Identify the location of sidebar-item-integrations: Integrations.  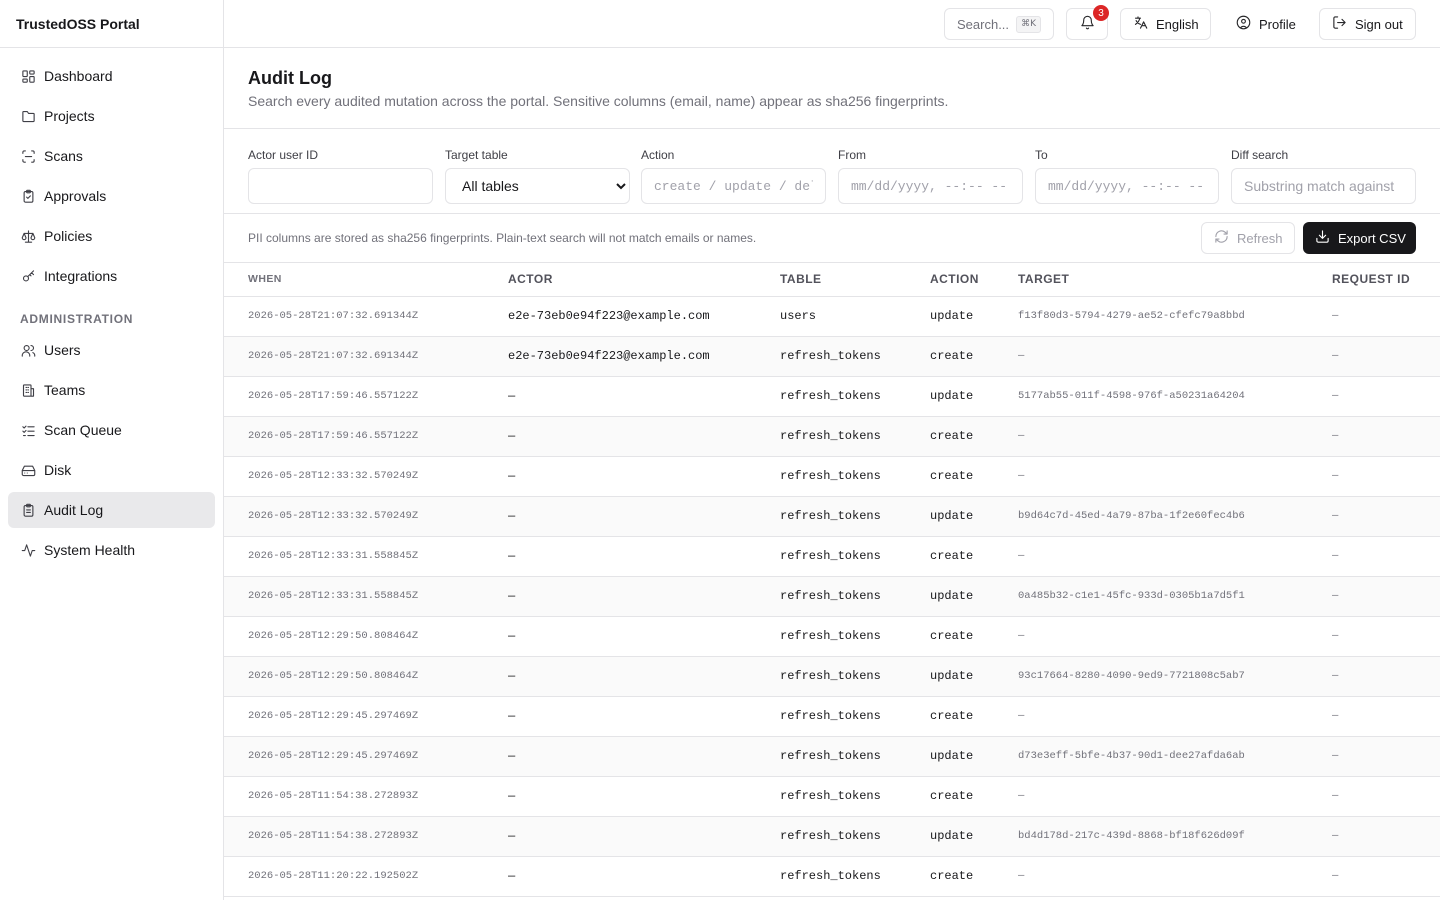
(111, 276).